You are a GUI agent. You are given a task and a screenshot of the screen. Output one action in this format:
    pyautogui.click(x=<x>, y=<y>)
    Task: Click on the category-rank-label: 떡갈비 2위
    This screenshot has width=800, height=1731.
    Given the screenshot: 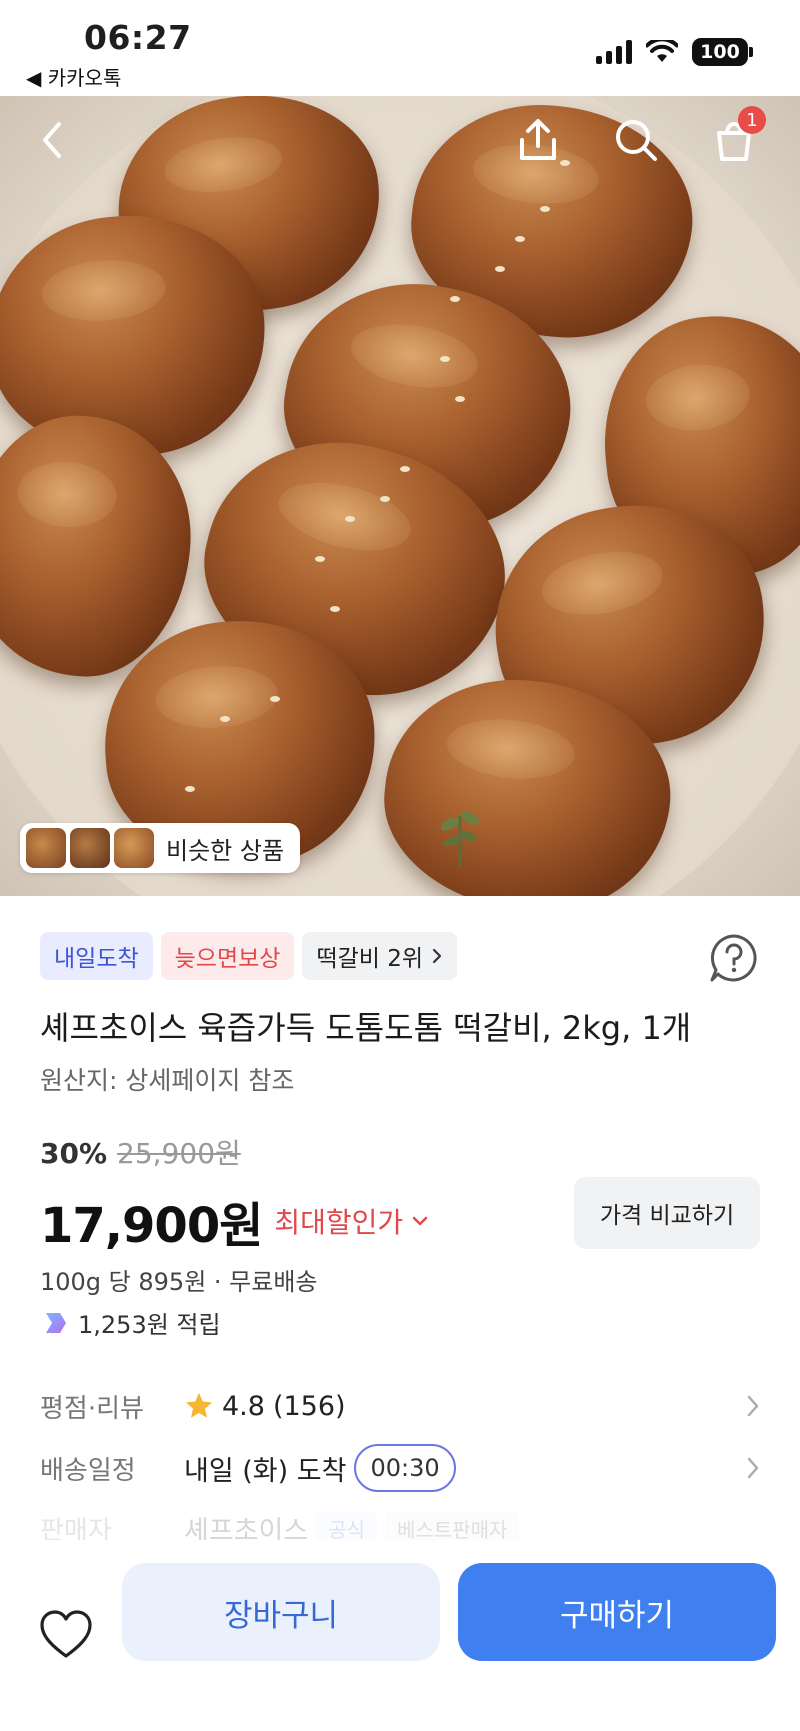 What is the action you would take?
    pyautogui.click(x=370, y=959)
    